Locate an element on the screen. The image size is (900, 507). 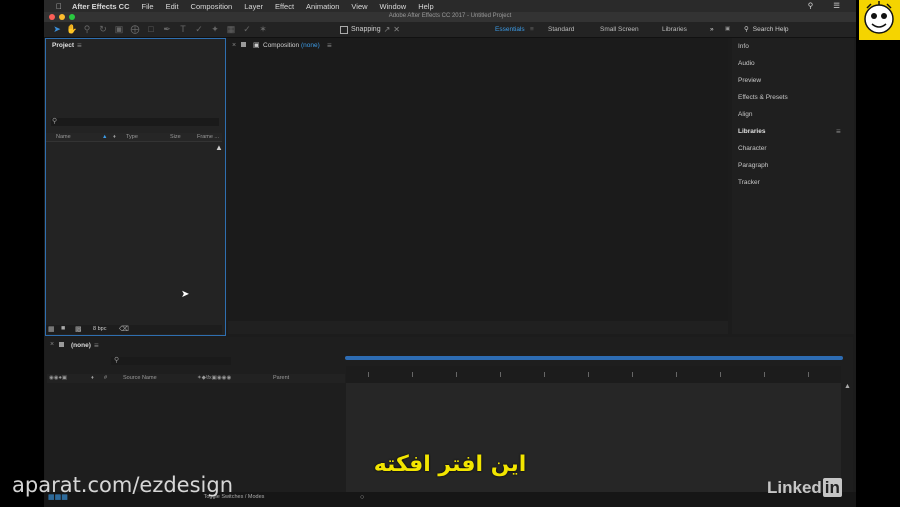
subtitle-caption: این افتر افکته is located at coordinates (450, 464).